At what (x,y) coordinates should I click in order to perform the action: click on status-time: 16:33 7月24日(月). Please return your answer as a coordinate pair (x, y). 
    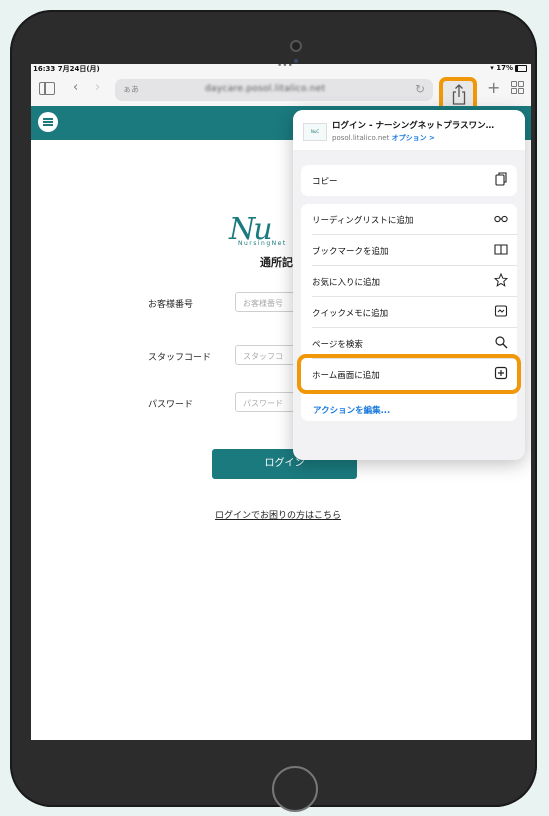
    Looking at the image, I should click on (66, 69).